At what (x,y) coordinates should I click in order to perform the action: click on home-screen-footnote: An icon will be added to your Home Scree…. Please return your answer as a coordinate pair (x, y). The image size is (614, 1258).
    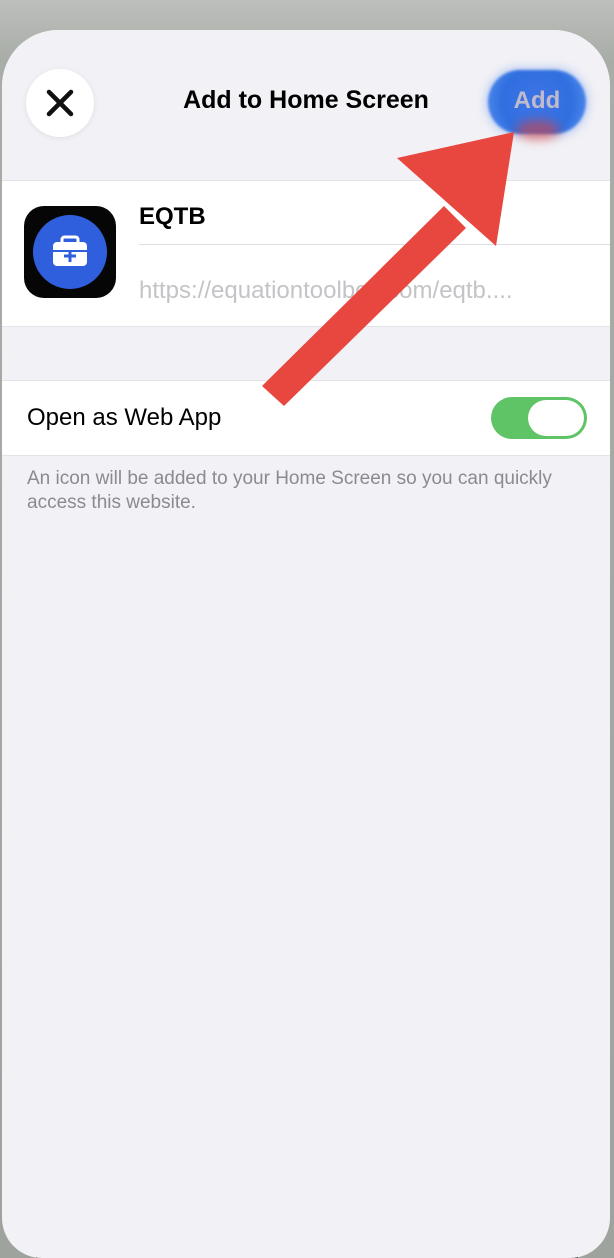
    Looking at the image, I should click on (289, 490).